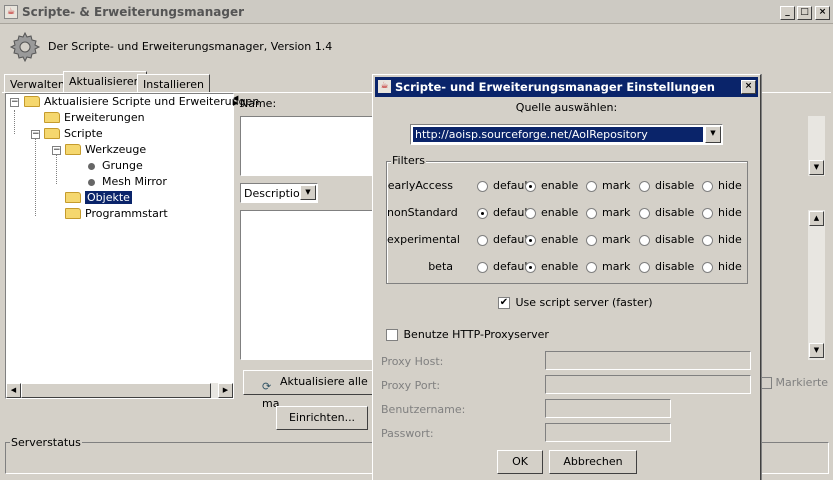 The height and width of the screenshot is (480, 833). I want to click on radio-nonStandard-mark: mark, so click(608, 213).